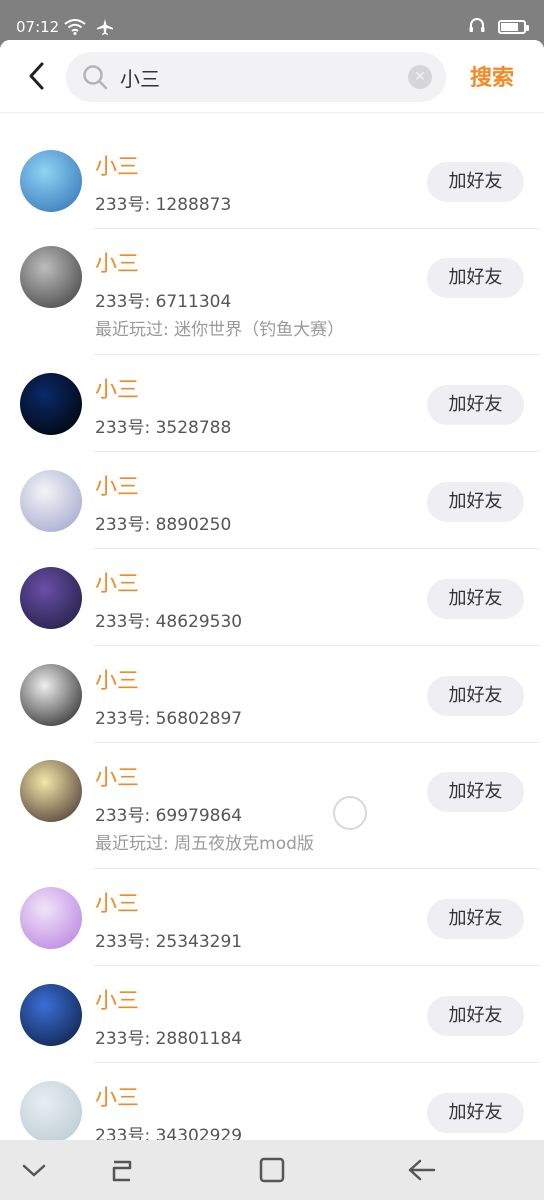 Image resolution: width=544 pixels, height=1200 pixels. Describe the element at coordinates (38, 27) in the screenshot. I see `status-time: 07:12` at that location.